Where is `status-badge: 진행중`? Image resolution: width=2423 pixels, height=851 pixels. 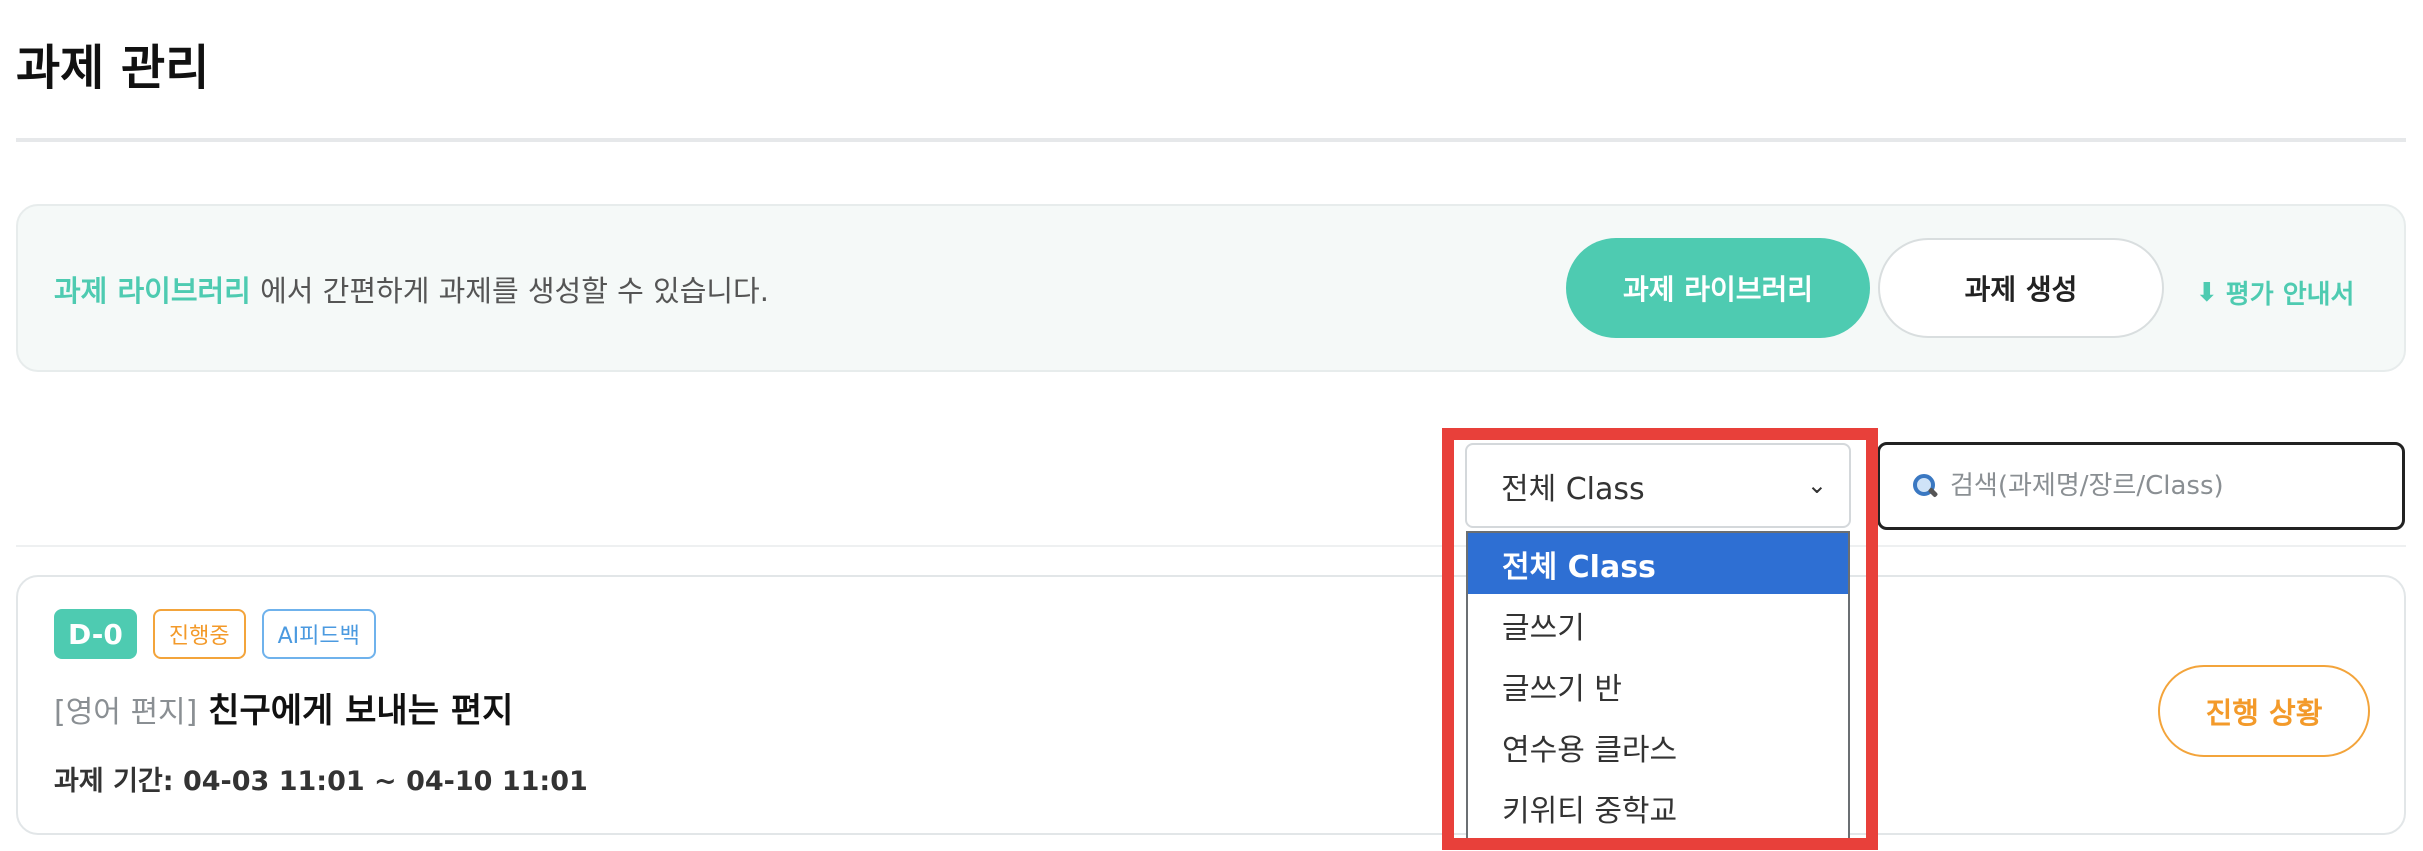
status-badge: 진행중 is located at coordinates (199, 634).